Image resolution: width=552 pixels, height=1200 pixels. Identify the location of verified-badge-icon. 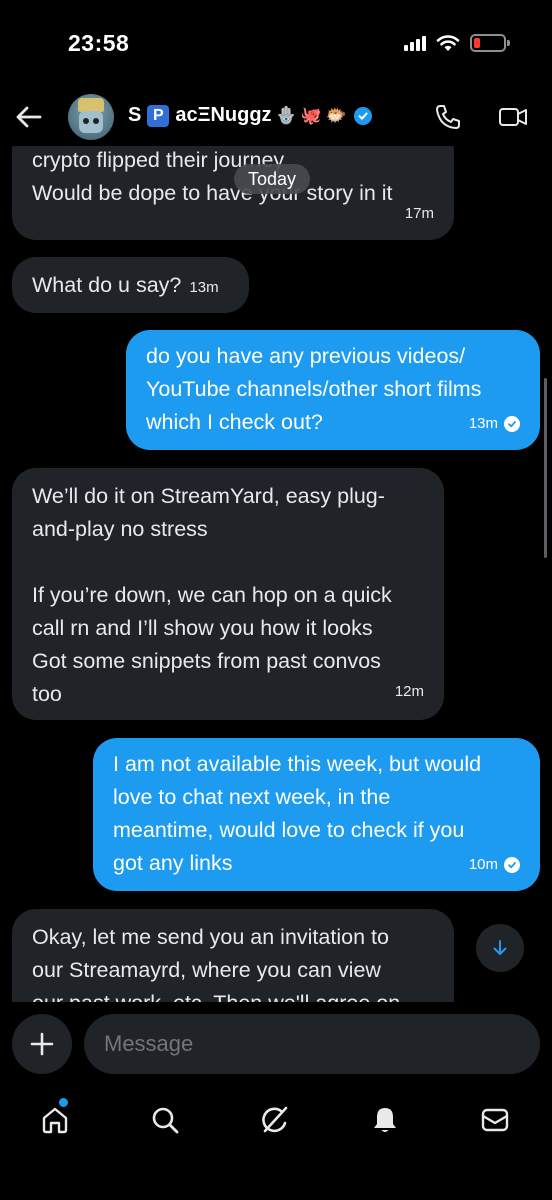
(363, 115).